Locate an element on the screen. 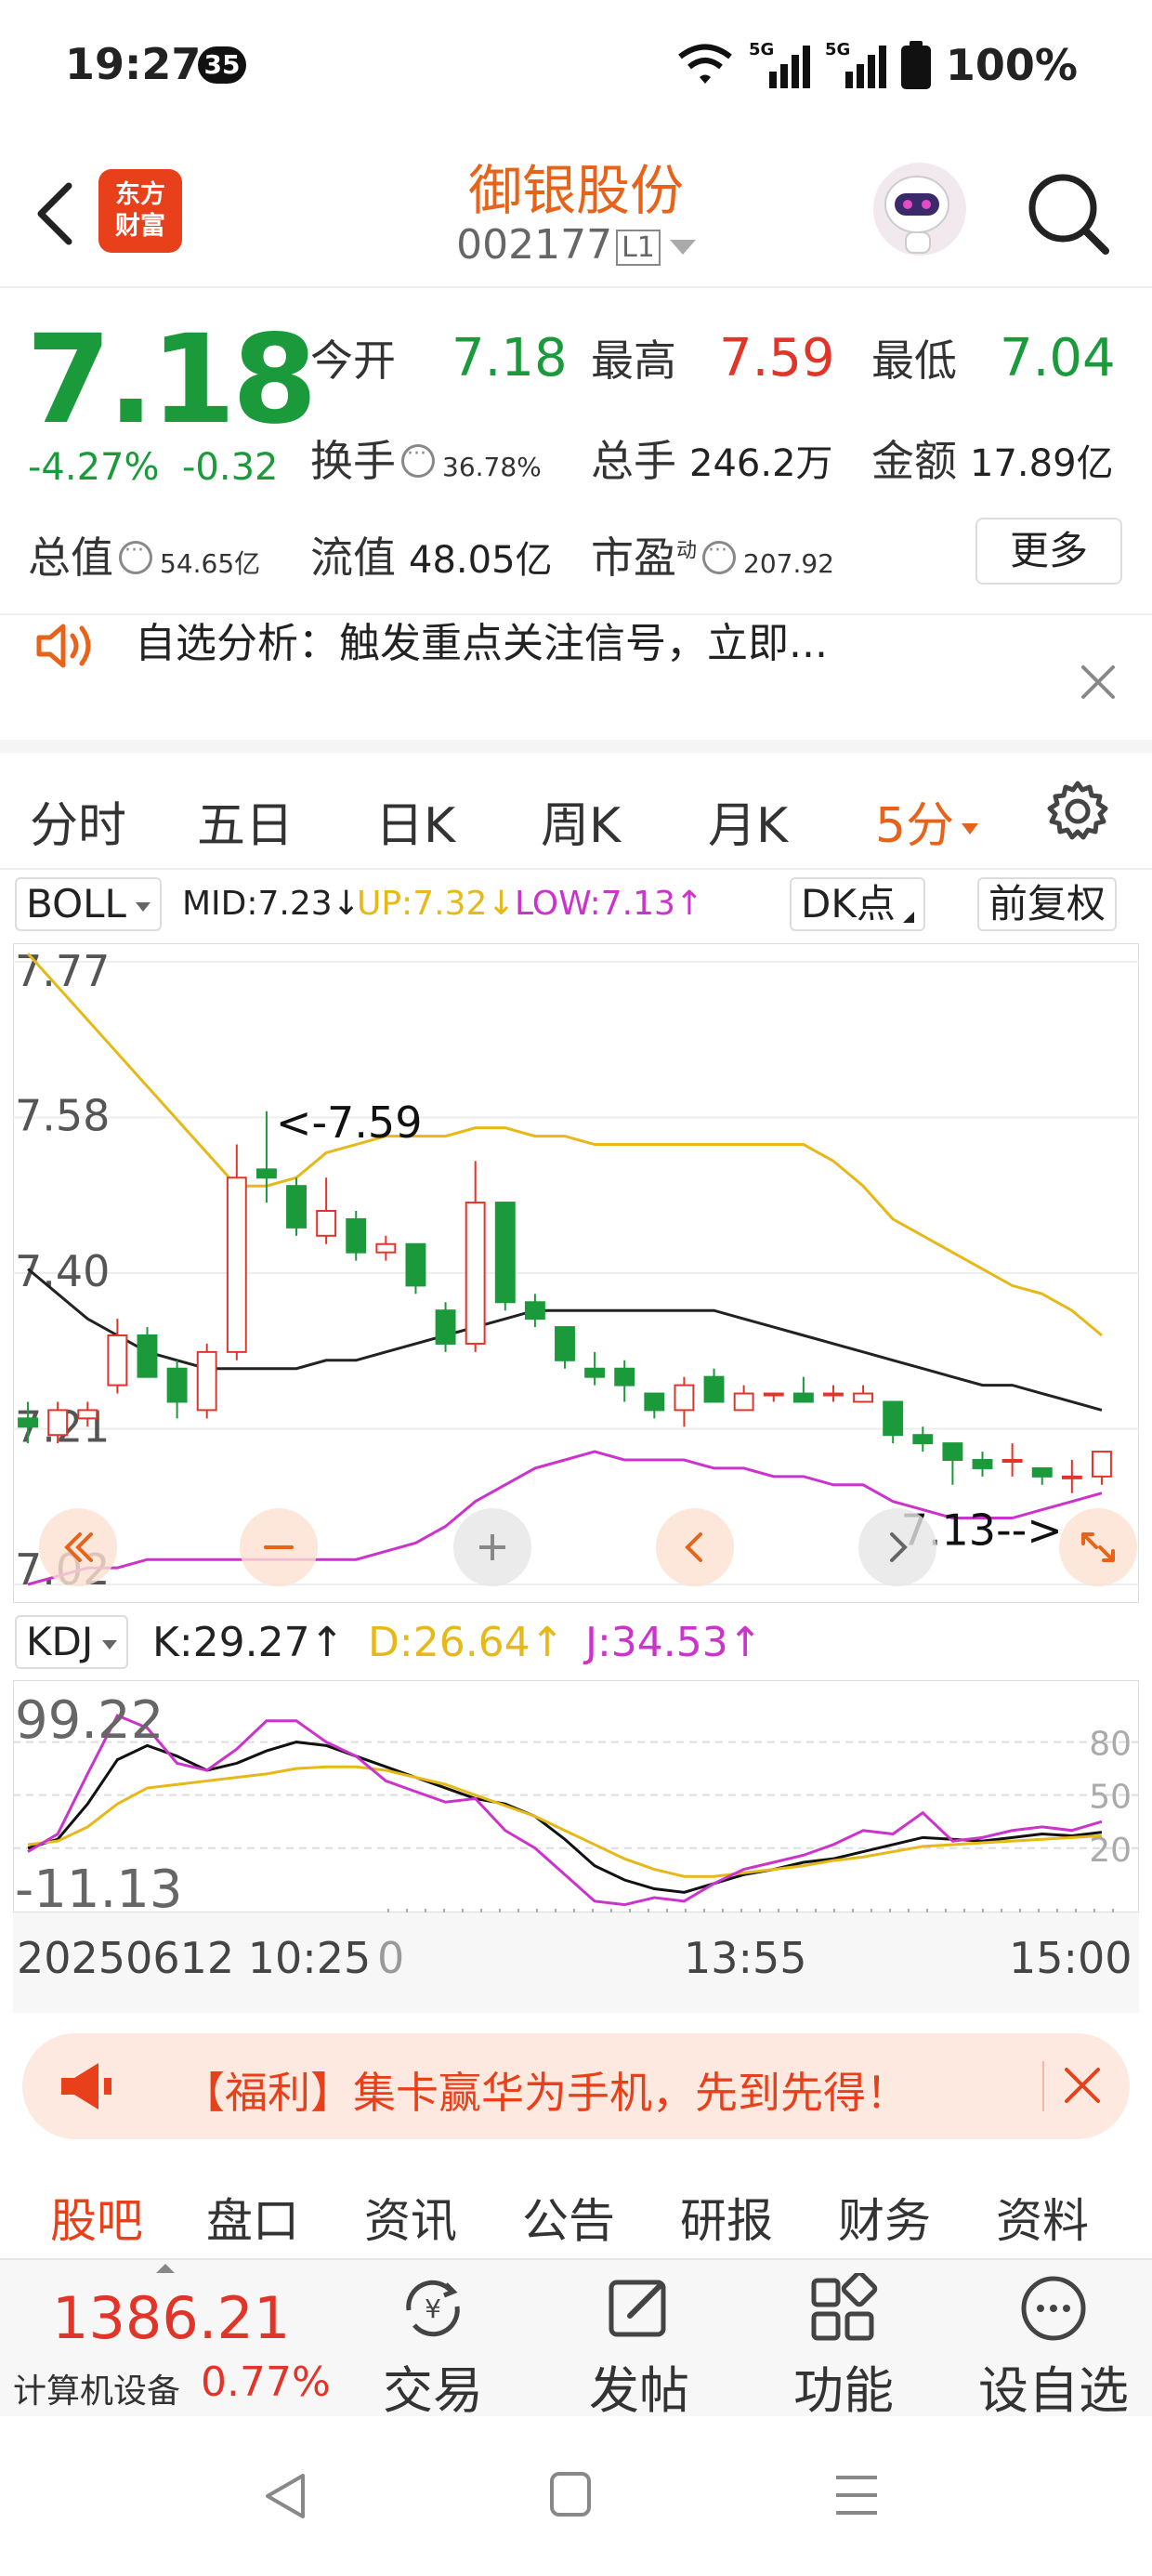  market-cap-stat: 总值 54.65亿 is located at coordinates (144, 554).